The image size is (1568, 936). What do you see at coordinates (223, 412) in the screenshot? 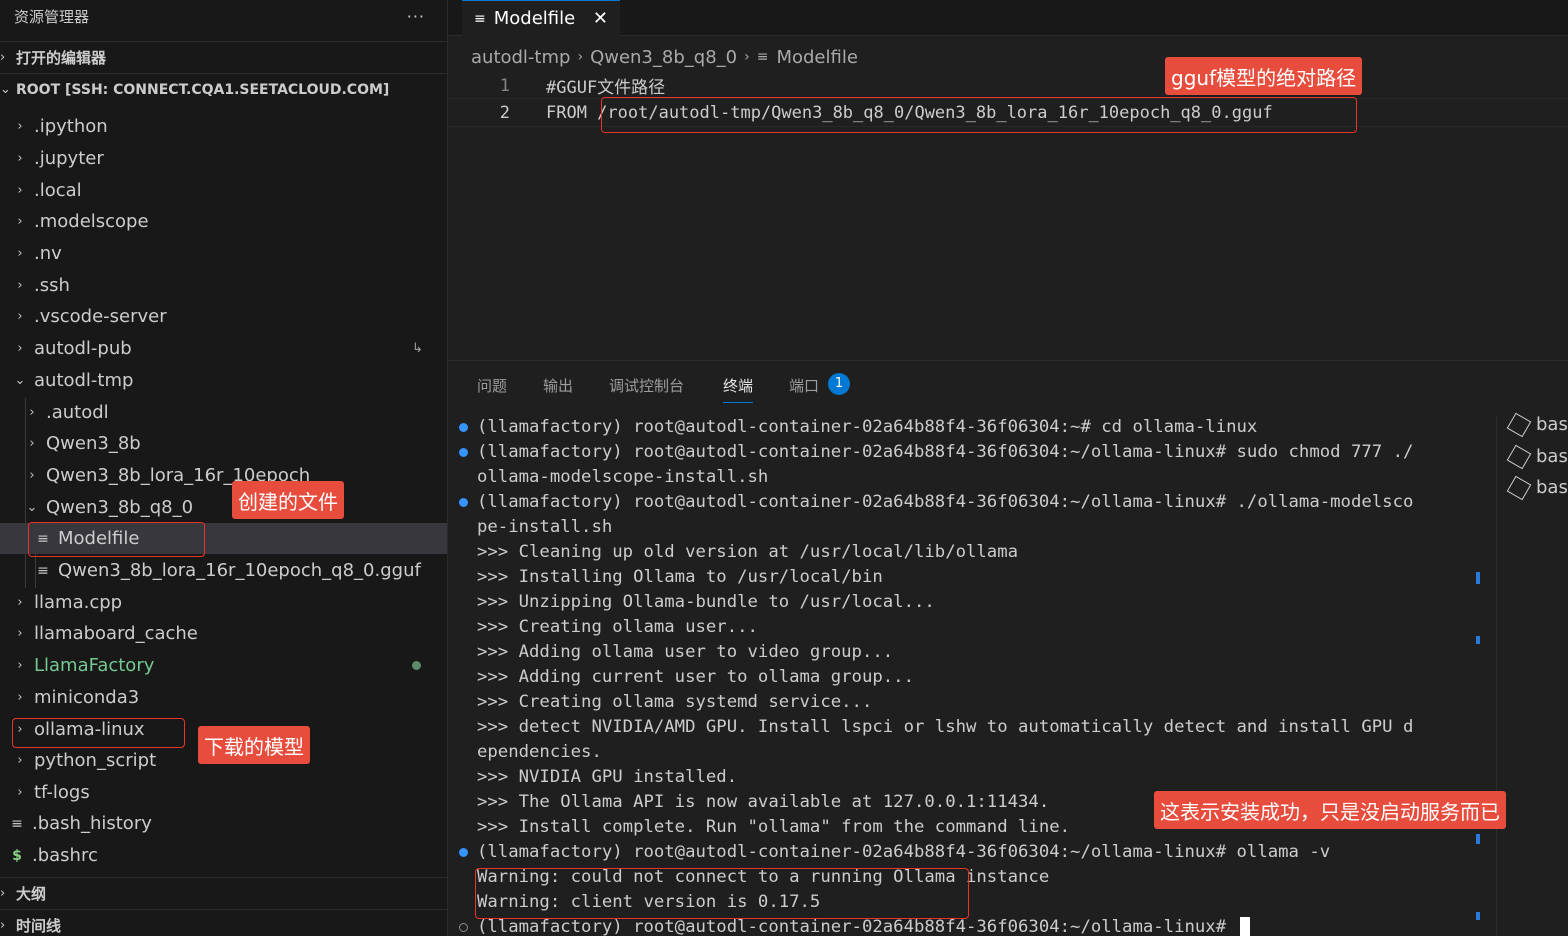
I see `tree-item-dot-autodl: › .autodl` at bounding box center [223, 412].